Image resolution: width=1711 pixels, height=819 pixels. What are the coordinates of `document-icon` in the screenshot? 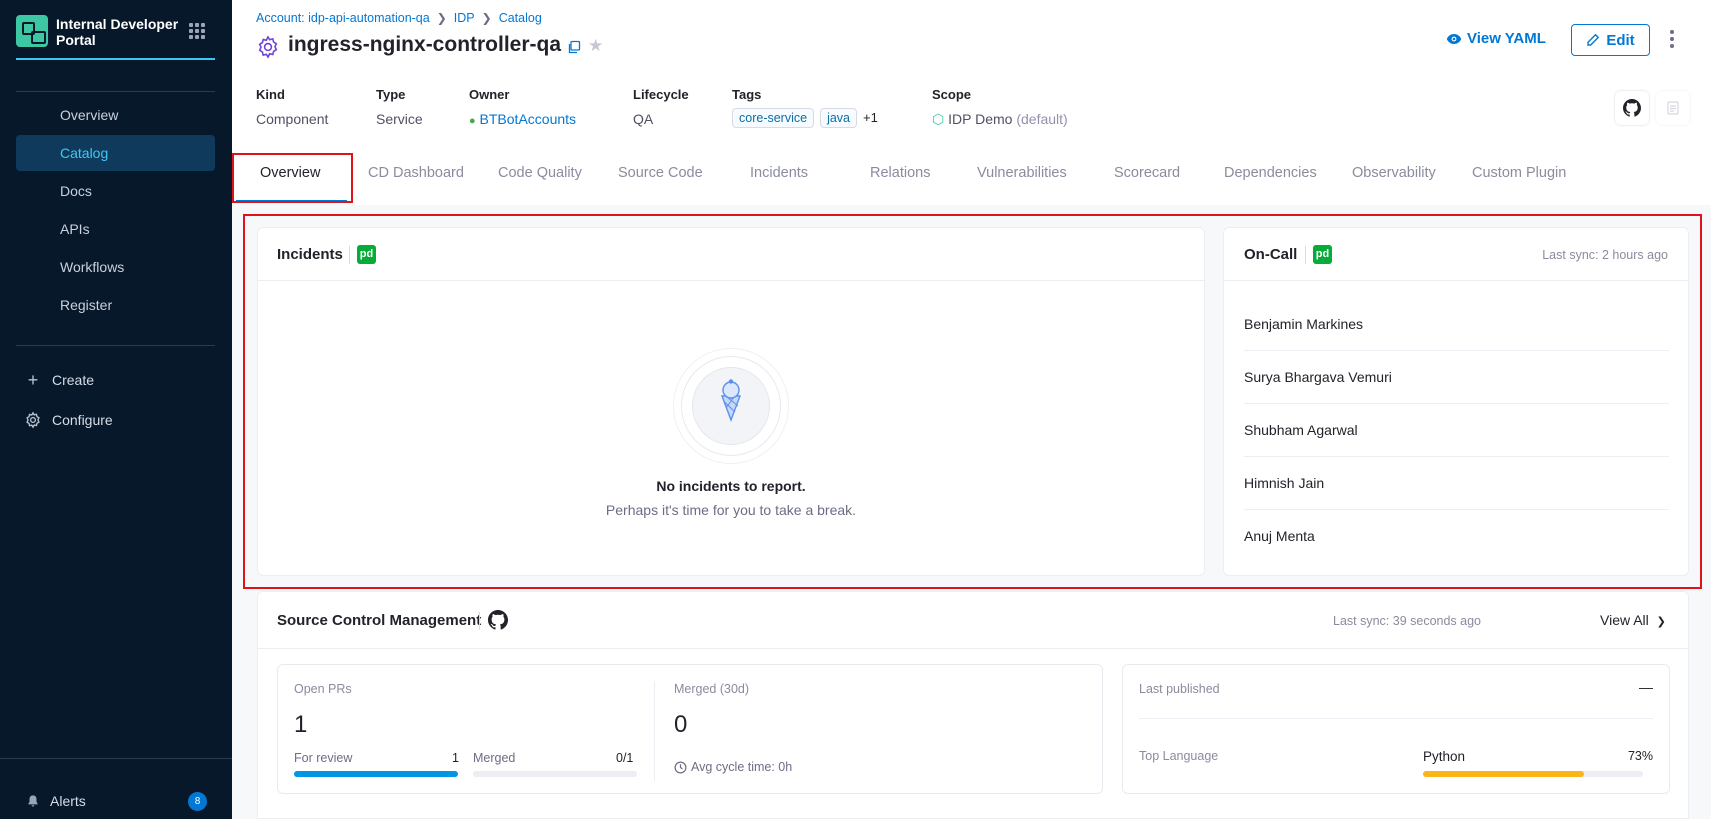 It's located at (1673, 108).